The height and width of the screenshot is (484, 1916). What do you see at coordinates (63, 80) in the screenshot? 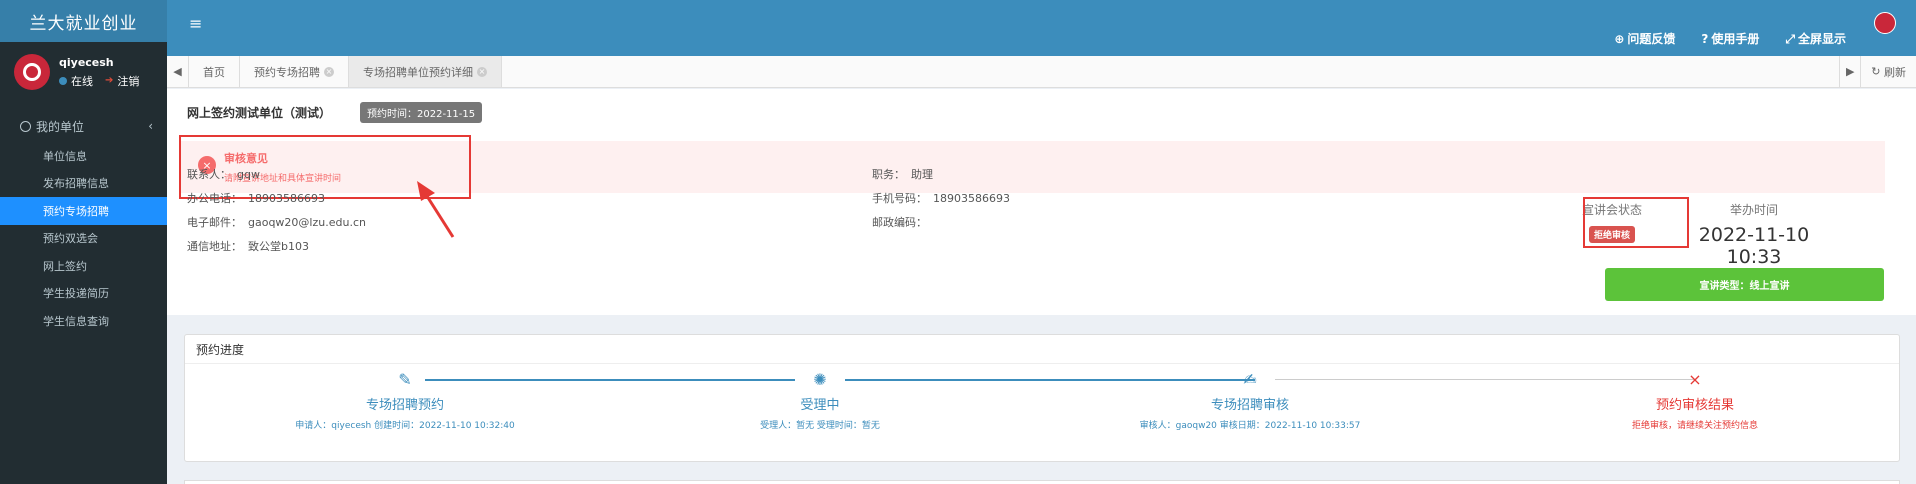
I see `online-dot-icon` at bounding box center [63, 80].